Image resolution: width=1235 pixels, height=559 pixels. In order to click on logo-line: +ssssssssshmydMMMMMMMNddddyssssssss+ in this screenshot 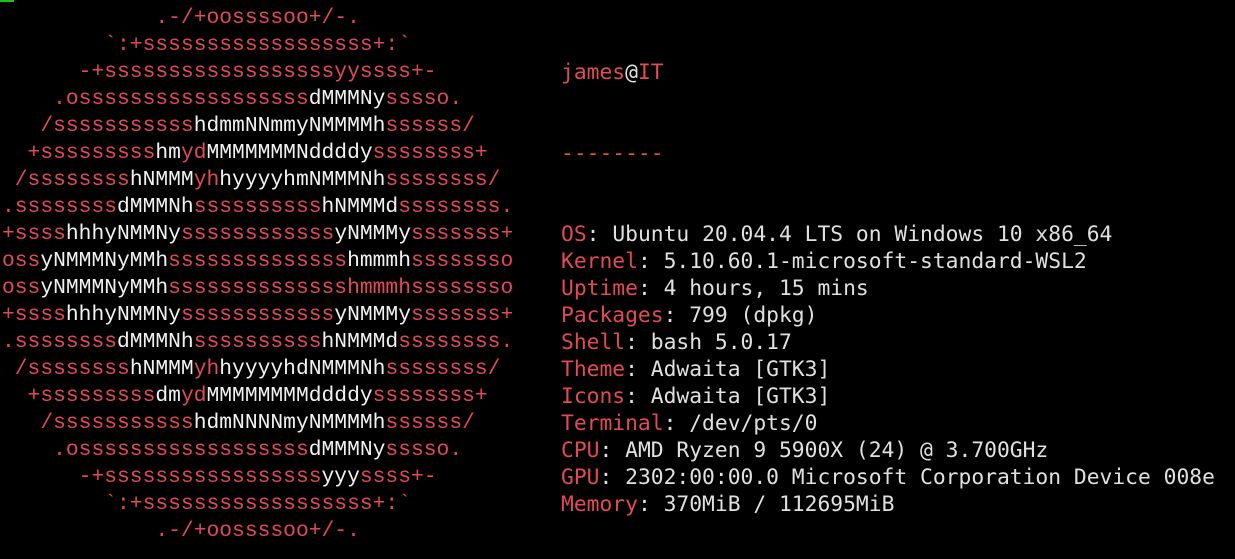, I will do `click(257, 153)`.